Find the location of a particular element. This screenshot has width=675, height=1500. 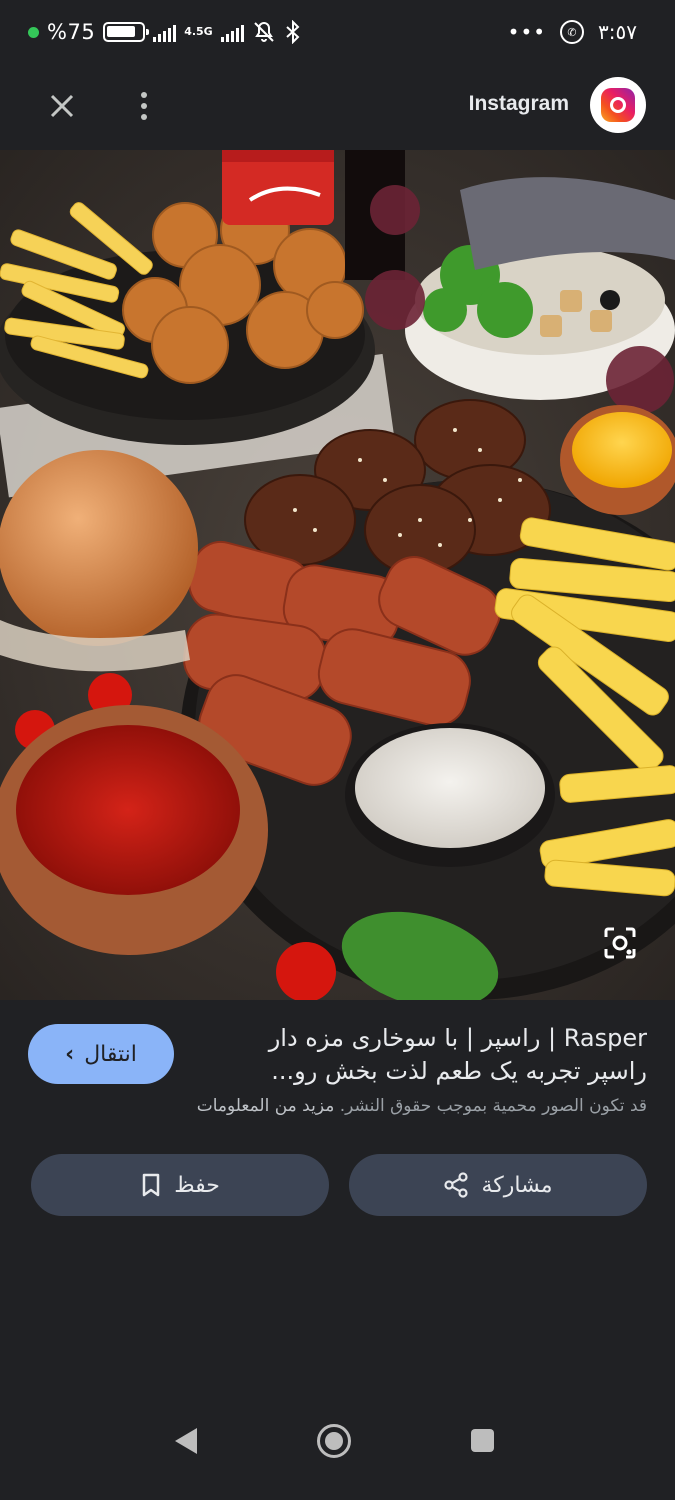

instagram-icon is located at coordinates (618, 105).